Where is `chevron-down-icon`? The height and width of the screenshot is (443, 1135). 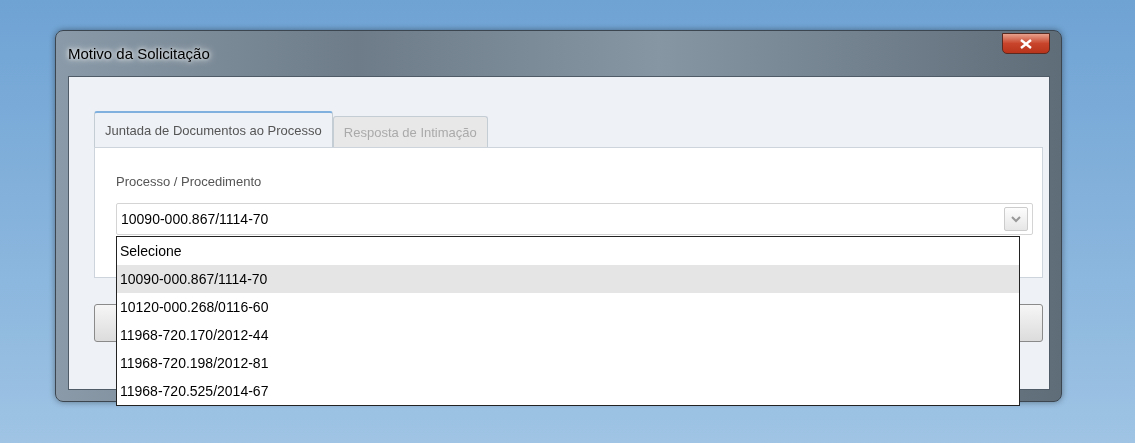 chevron-down-icon is located at coordinates (1016, 219).